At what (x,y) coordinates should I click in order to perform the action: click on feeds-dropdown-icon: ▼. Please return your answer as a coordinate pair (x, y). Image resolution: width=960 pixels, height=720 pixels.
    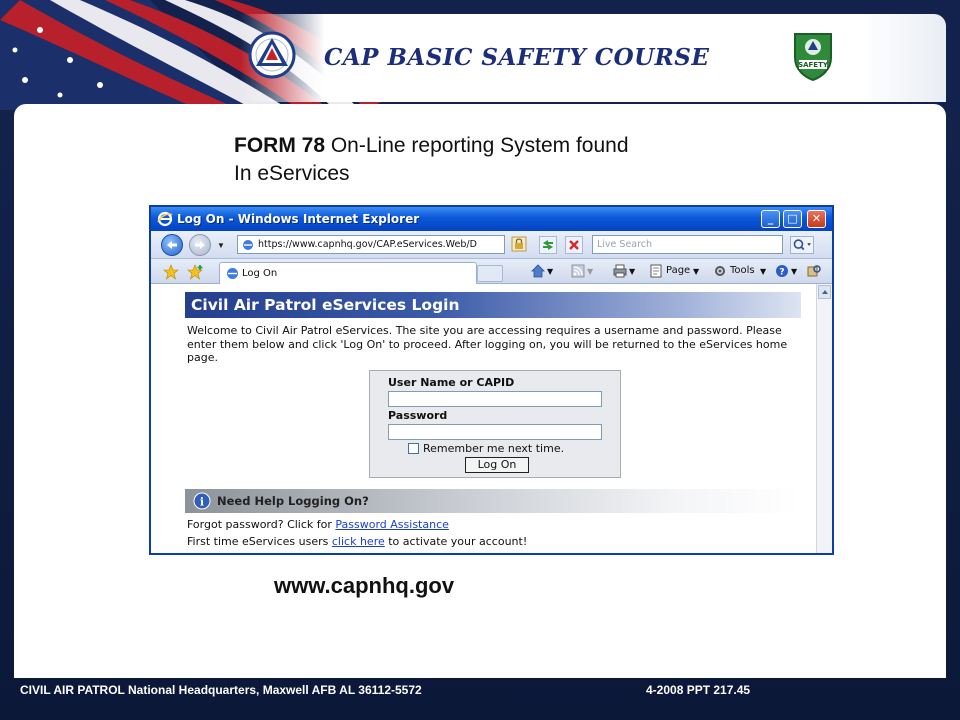
    Looking at the image, I should click on (590, 271).